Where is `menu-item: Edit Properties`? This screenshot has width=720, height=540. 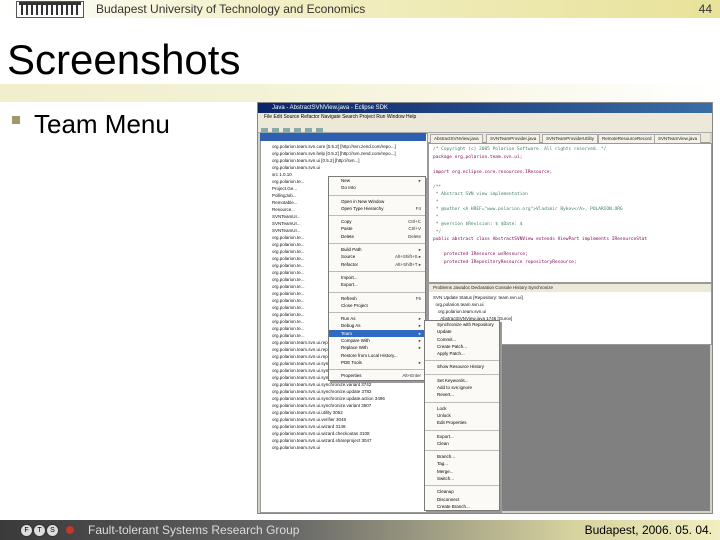 menu-item: Edit Properties is located at coordinates (462, 422).